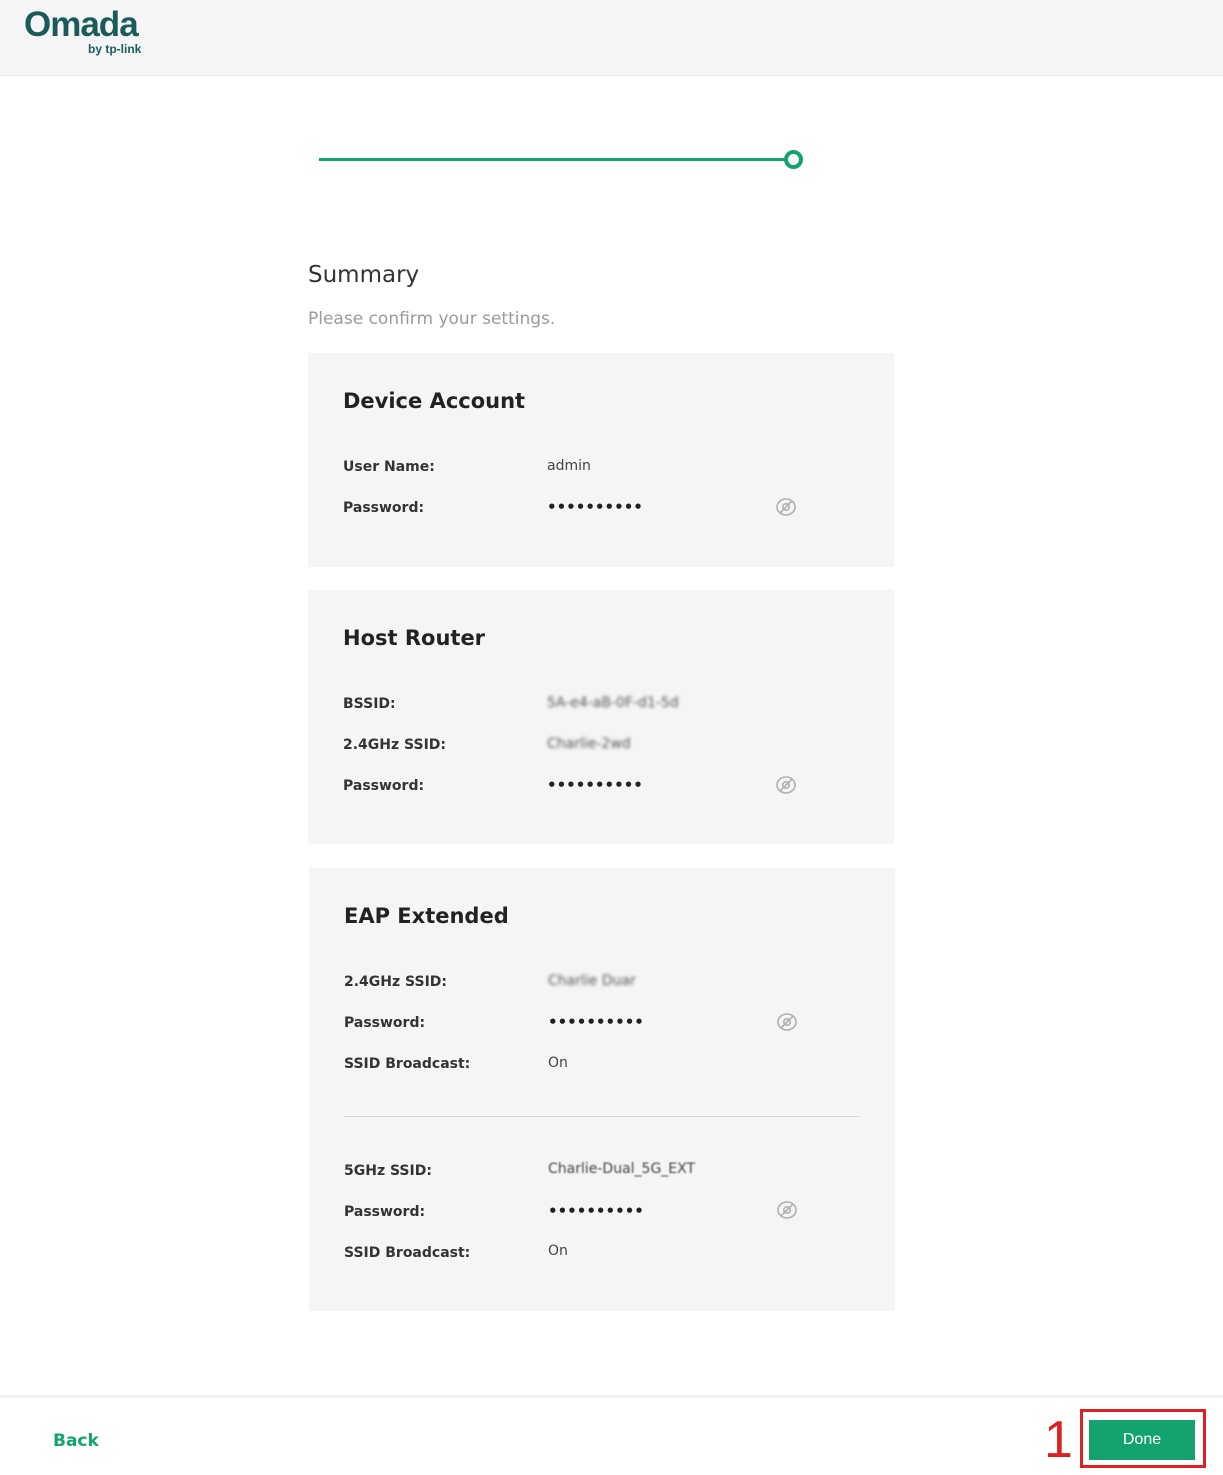  I want to click on page-subtitle: Please confirm your settings., so click(432, 319).